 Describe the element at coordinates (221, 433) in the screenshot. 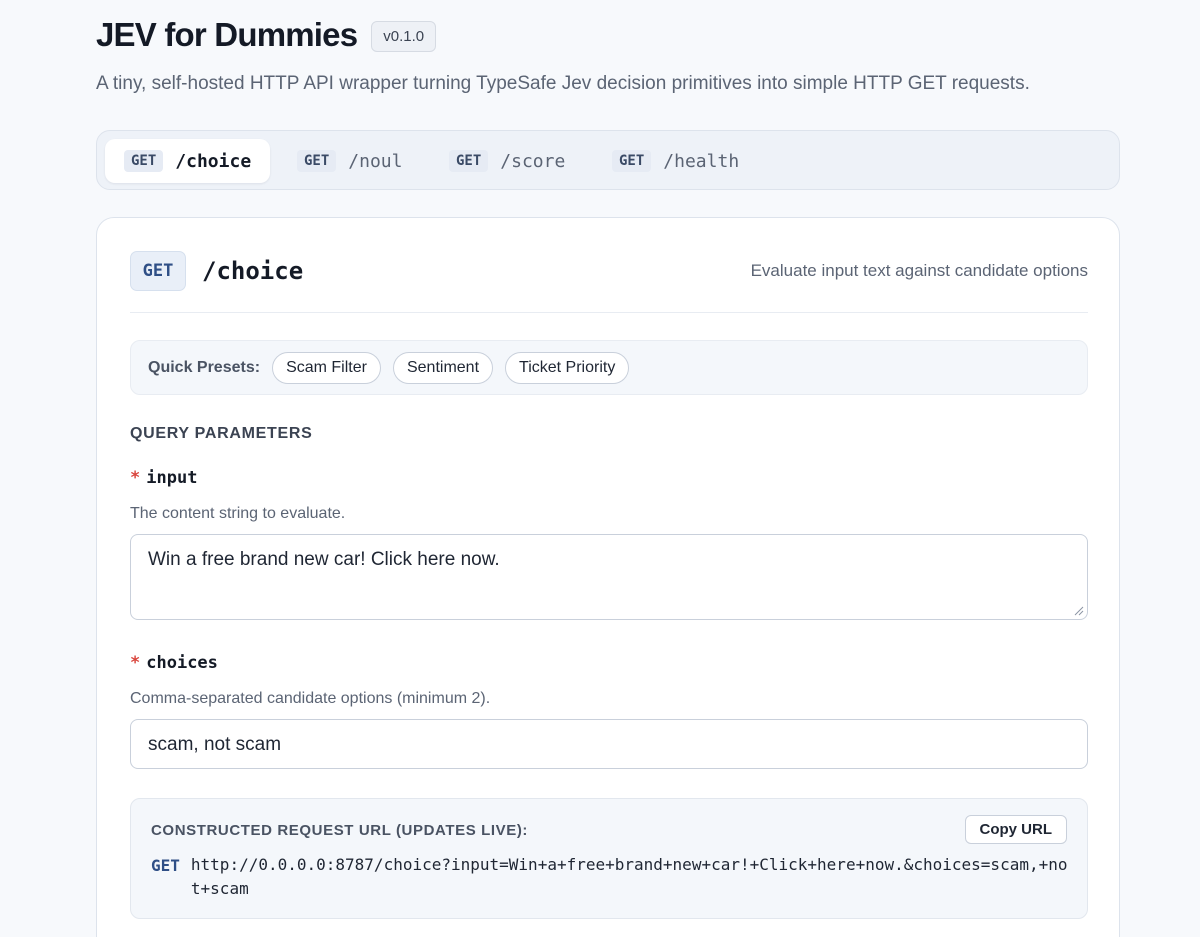

I see `query-parameters-heading: QUERY PARAMETERS` at that location.